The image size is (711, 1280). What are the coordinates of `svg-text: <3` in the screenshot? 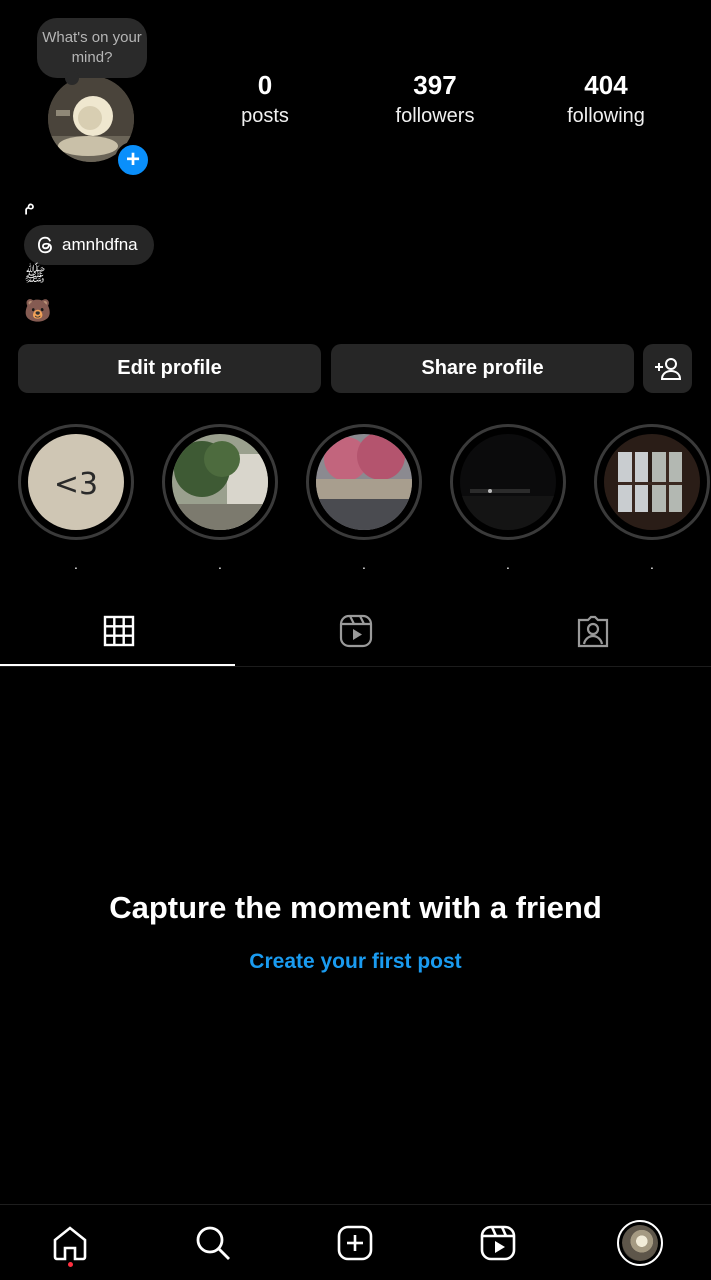 It's located at (76, 484).